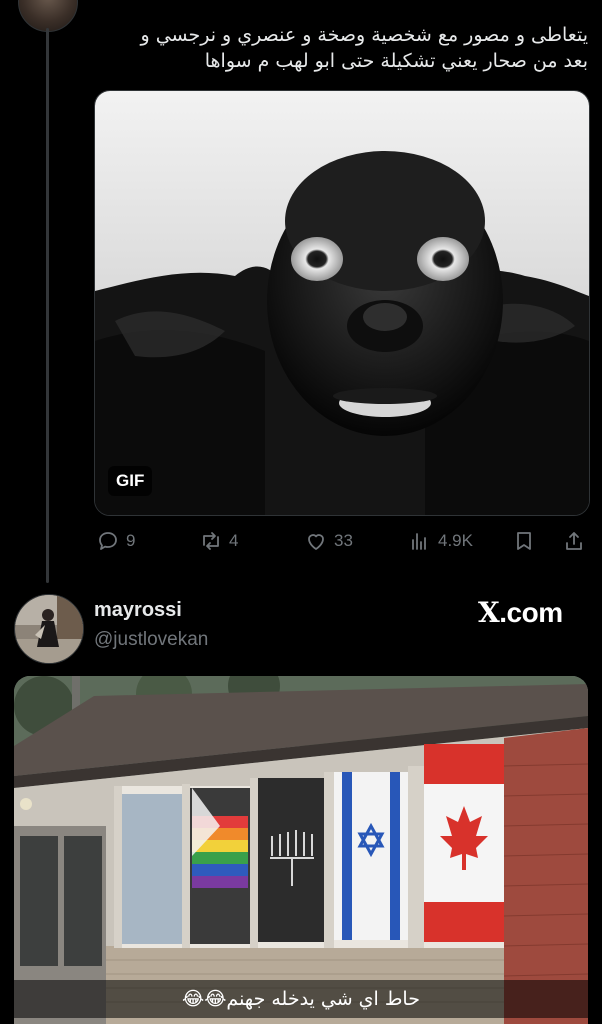 Image resolution: width=602 pixels, height=1024 pixels. I want to click on bookmark-button, so click(524, 541).